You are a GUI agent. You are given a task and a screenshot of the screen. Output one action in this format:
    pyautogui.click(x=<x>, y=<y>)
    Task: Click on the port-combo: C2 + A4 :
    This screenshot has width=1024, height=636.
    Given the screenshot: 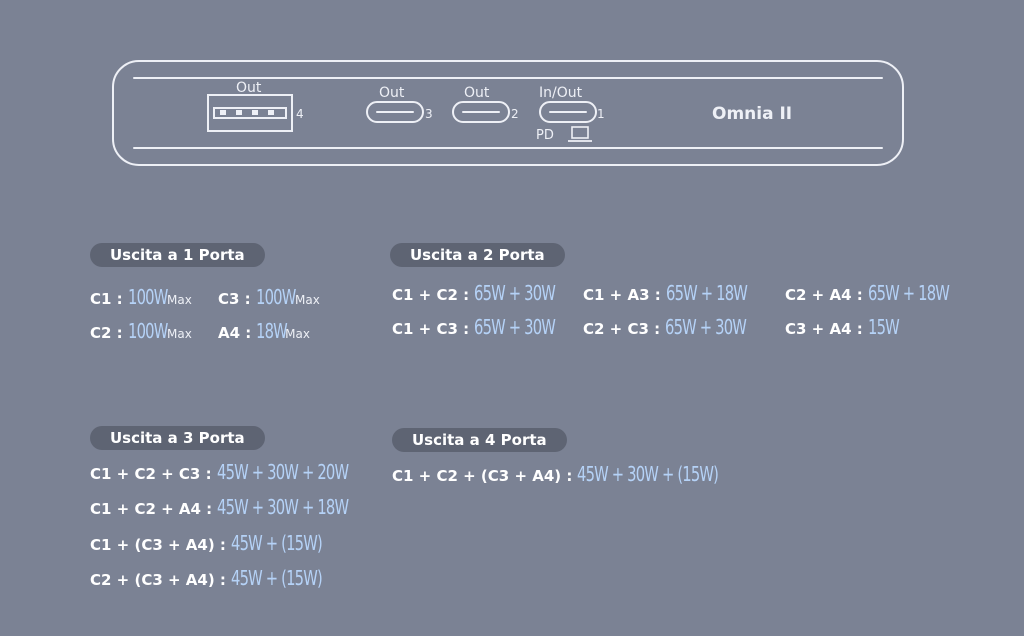 What is the action you would take?
    pyautogui.click(x=824, y=295)
    